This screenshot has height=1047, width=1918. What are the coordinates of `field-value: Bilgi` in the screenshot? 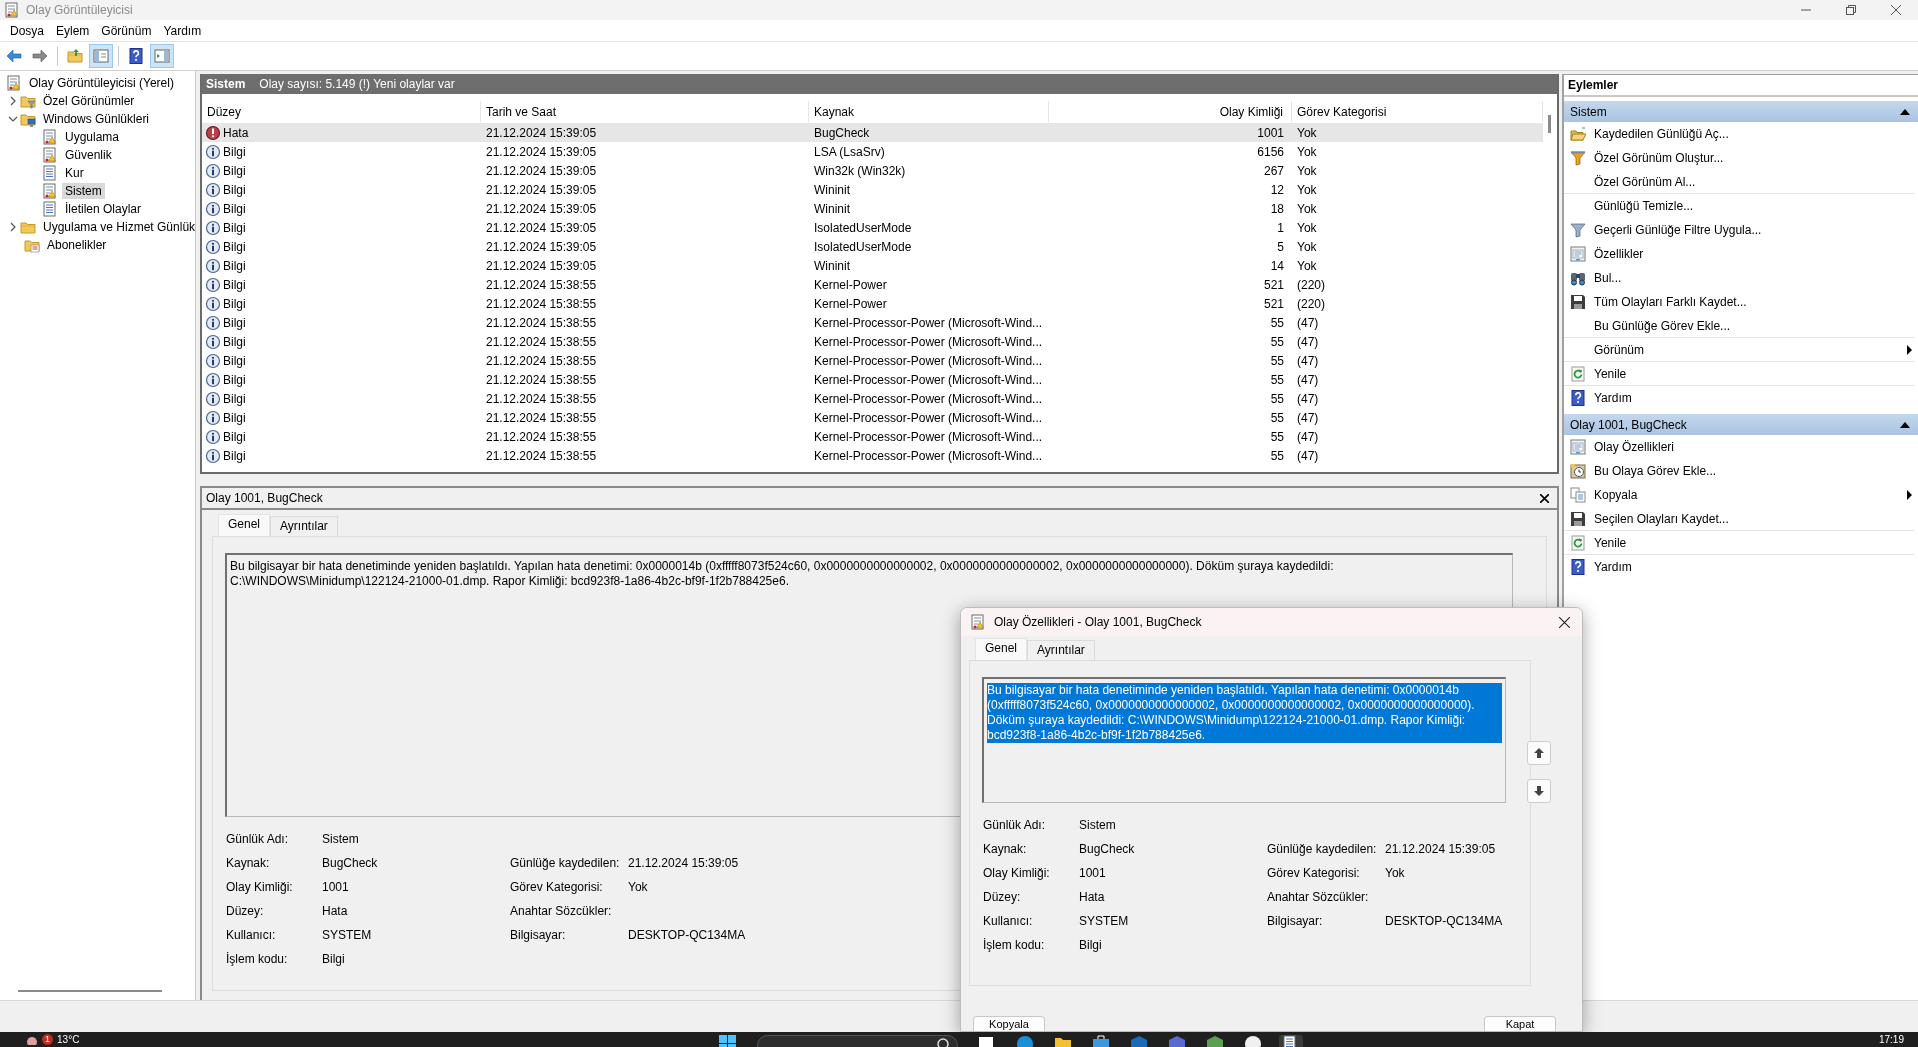 It's located at (334, 959).